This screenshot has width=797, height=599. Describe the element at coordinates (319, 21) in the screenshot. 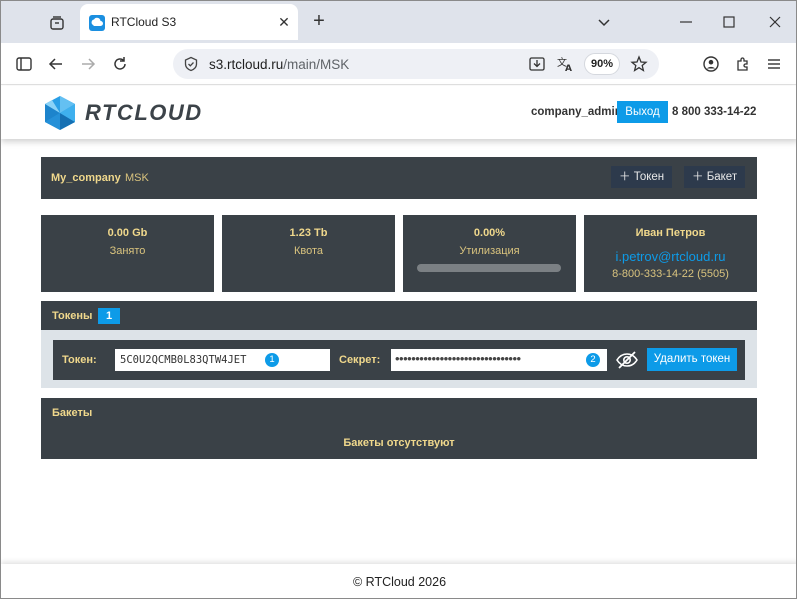

I see `new-tab-icon: +` at that location.